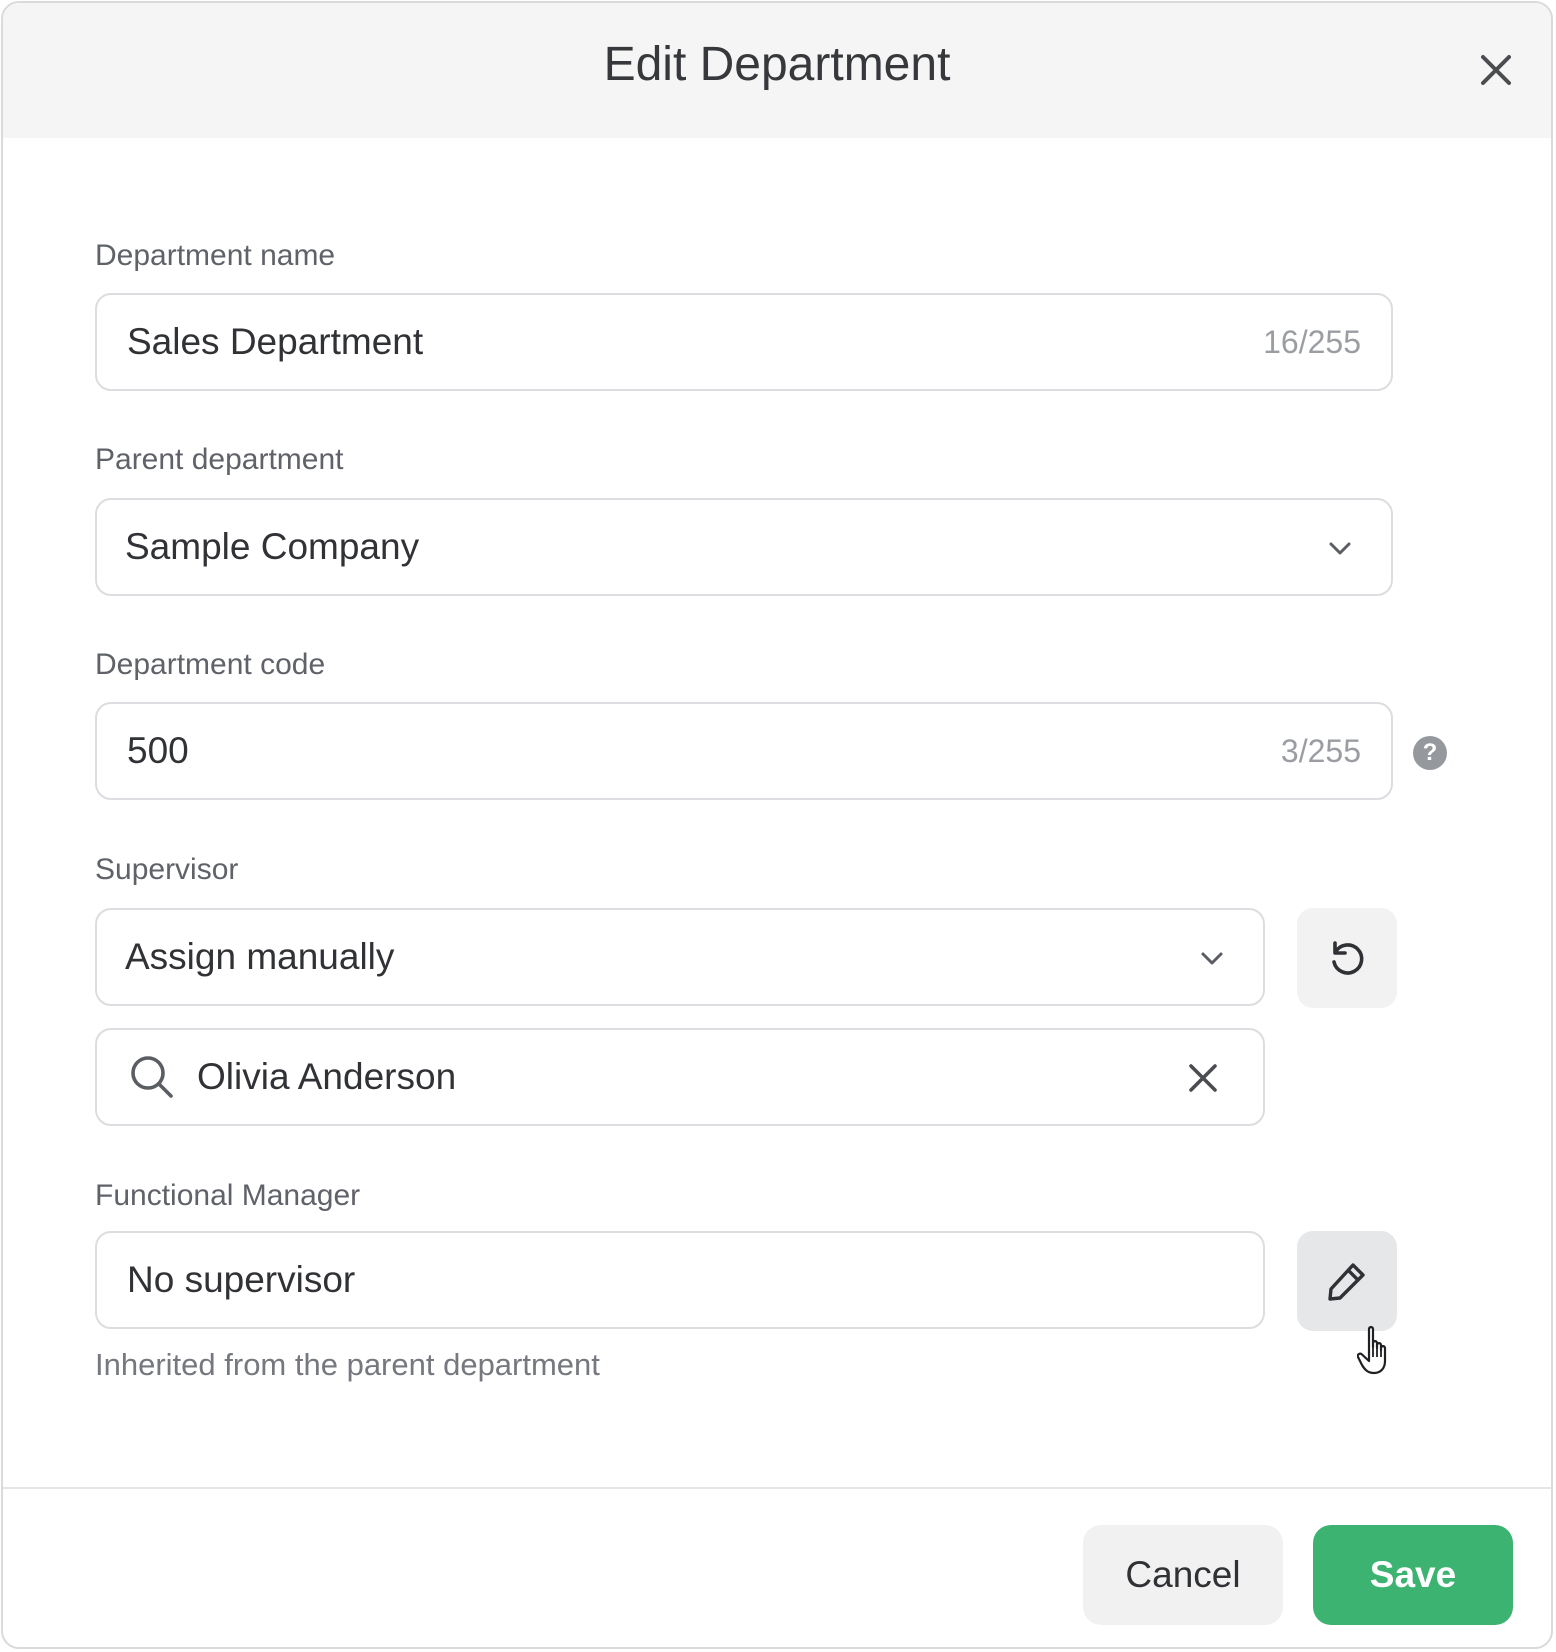 The width and height of the screenshot is (1556, 1652). Describe the element at coordinates (210, 664) in the screenshot. I see `department-code-label: Department code` at that location.